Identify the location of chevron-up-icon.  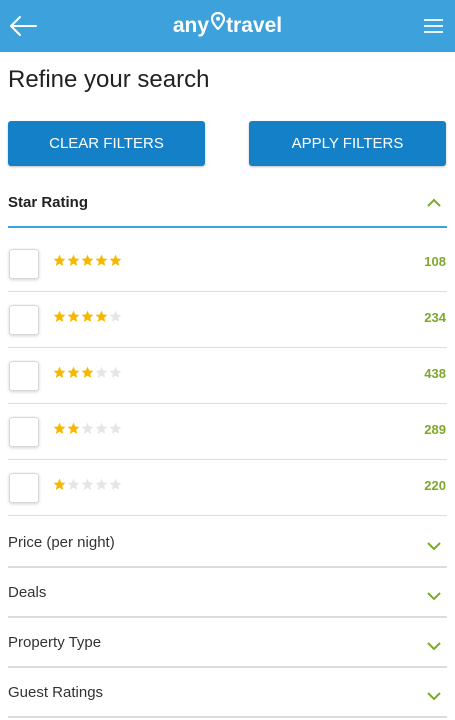
(434, 202).